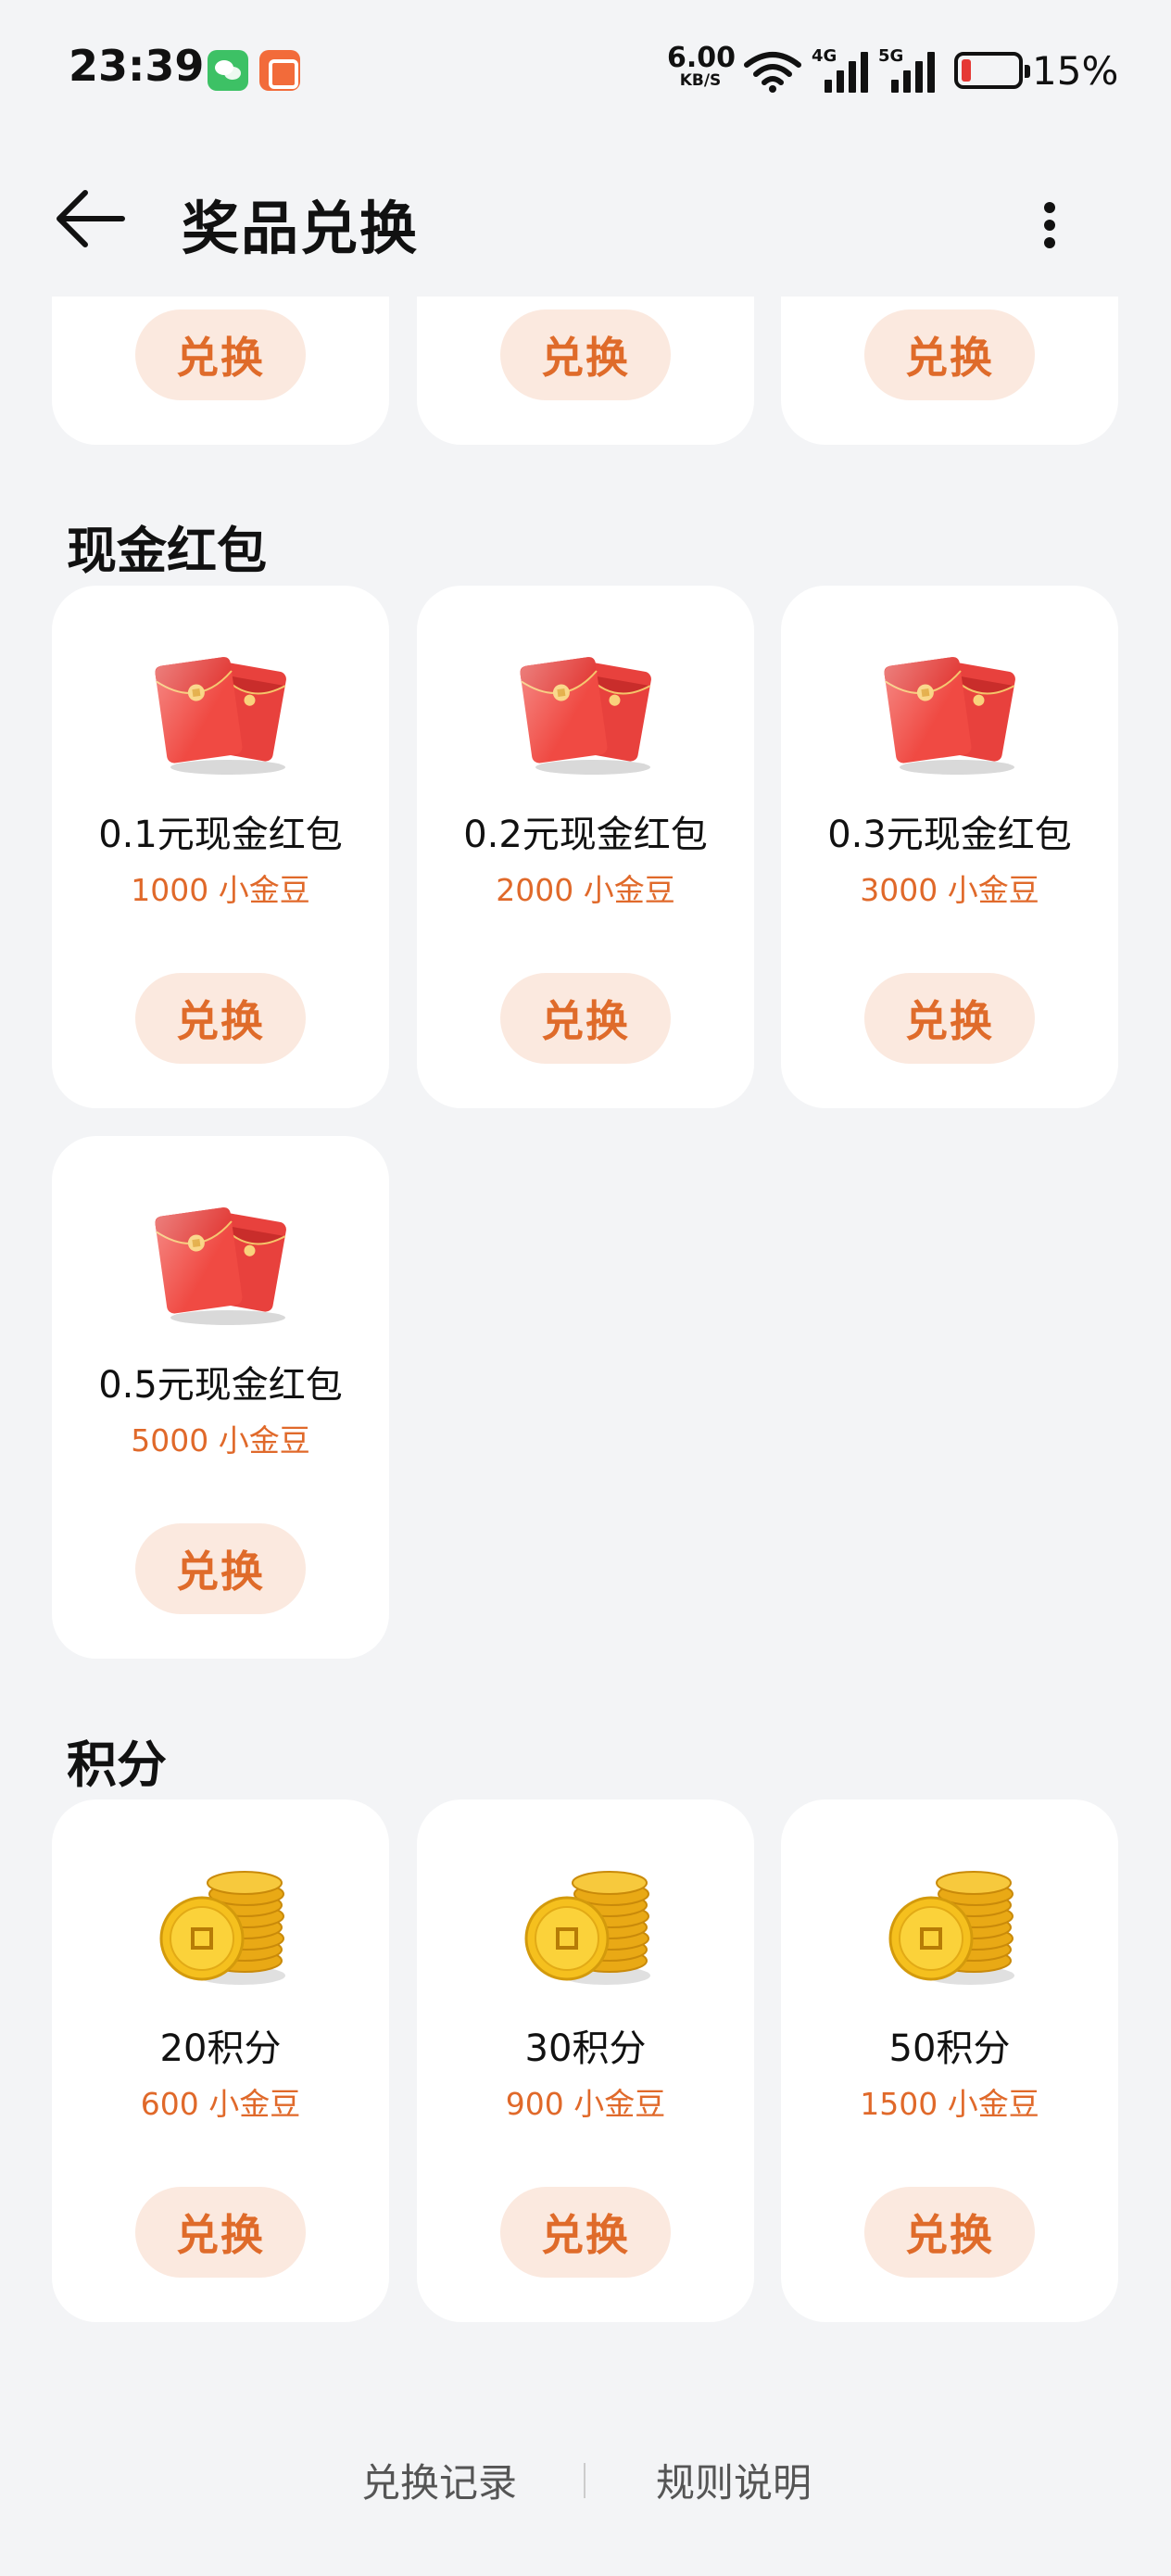 The height and width of the screenshot is (2576, 1171). I want to click on signal-5g-icon: 5G, so click(909, 69).